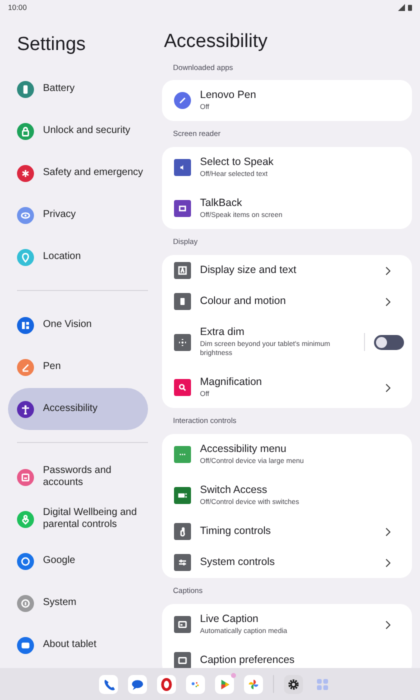 This screenshot has height=700, width=420. Describe the element at coordinates (216, 42) in the screenshot. I see `page-title: Accessibility` at that location.